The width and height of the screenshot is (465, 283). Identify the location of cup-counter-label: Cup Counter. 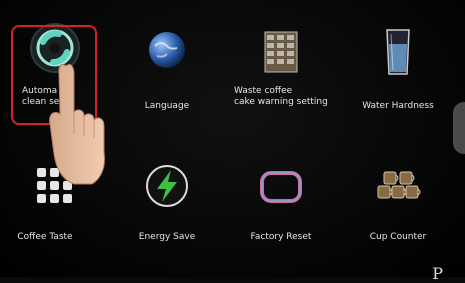
(398, 237).